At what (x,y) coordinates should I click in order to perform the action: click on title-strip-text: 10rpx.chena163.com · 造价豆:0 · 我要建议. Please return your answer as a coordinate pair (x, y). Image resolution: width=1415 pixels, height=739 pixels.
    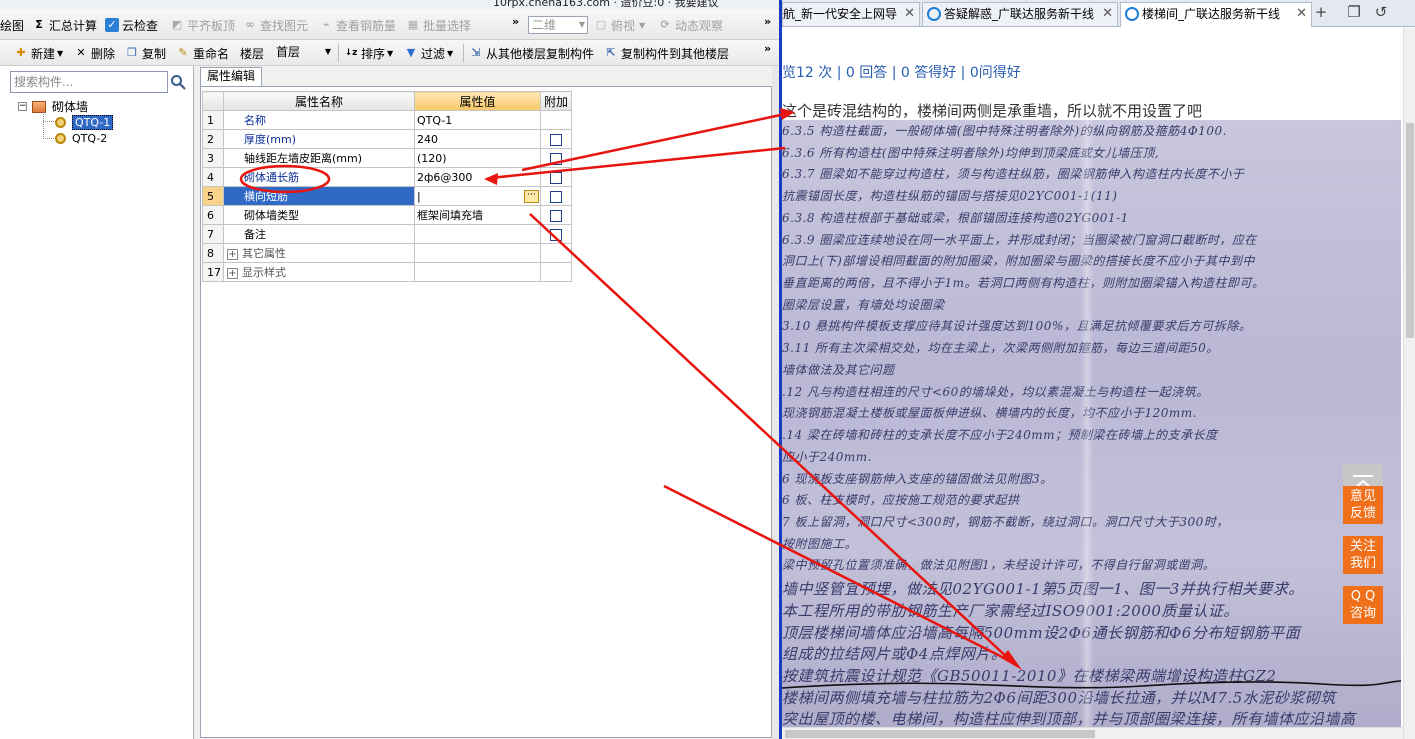
    Looking at the image, I should click on (606, 4).